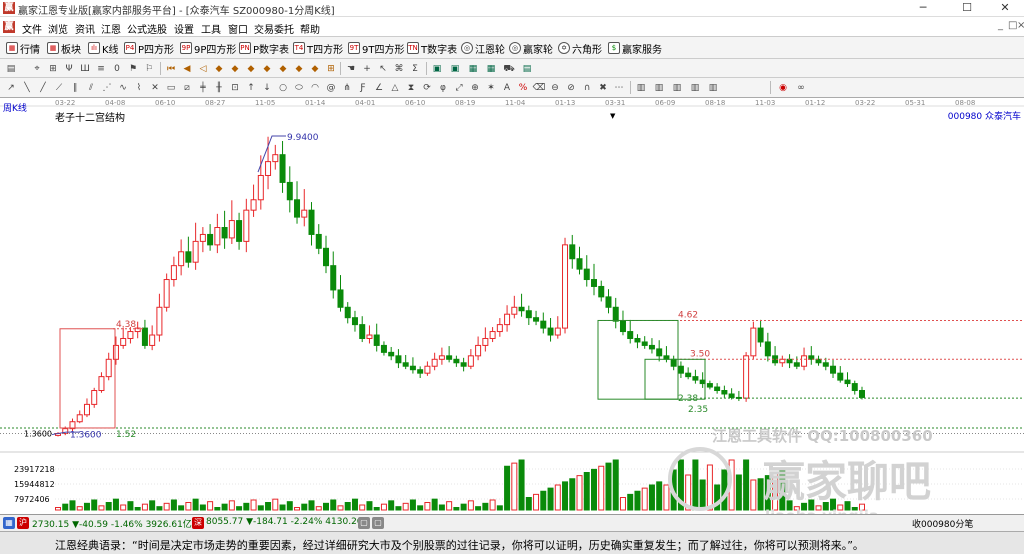 This screenshot has height=554, width=1024. I want to click on crosshair-icon: +, so click(367, 69).